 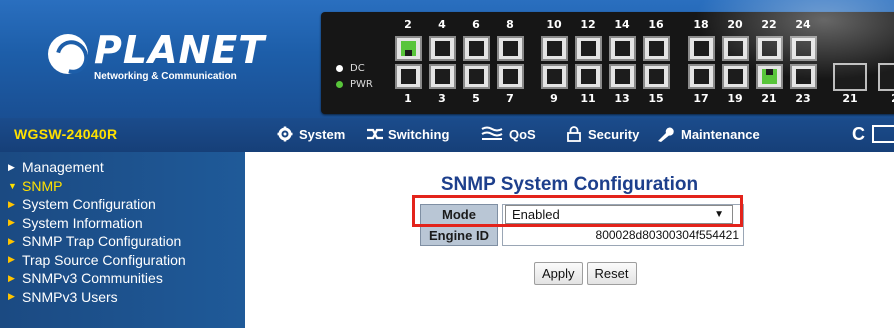 I want to click on port-number-7: 7, so click(x=510, y=98).